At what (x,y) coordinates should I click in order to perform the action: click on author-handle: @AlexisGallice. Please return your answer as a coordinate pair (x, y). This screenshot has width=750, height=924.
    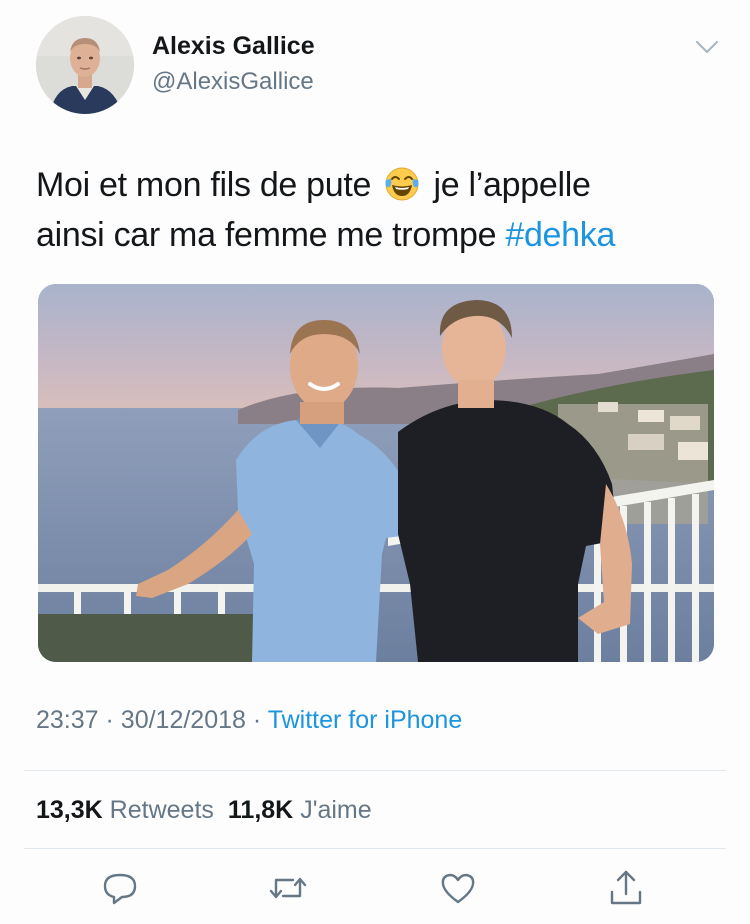
    Looking at the image, I should click on (233, 82).